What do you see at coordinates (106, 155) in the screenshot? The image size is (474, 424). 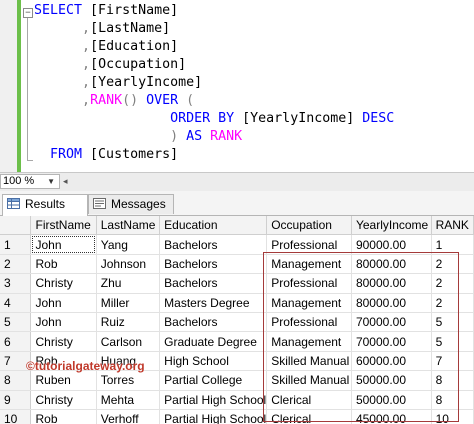 I see `code-line: FROM [Customers]` at bounding box center [106, 155].